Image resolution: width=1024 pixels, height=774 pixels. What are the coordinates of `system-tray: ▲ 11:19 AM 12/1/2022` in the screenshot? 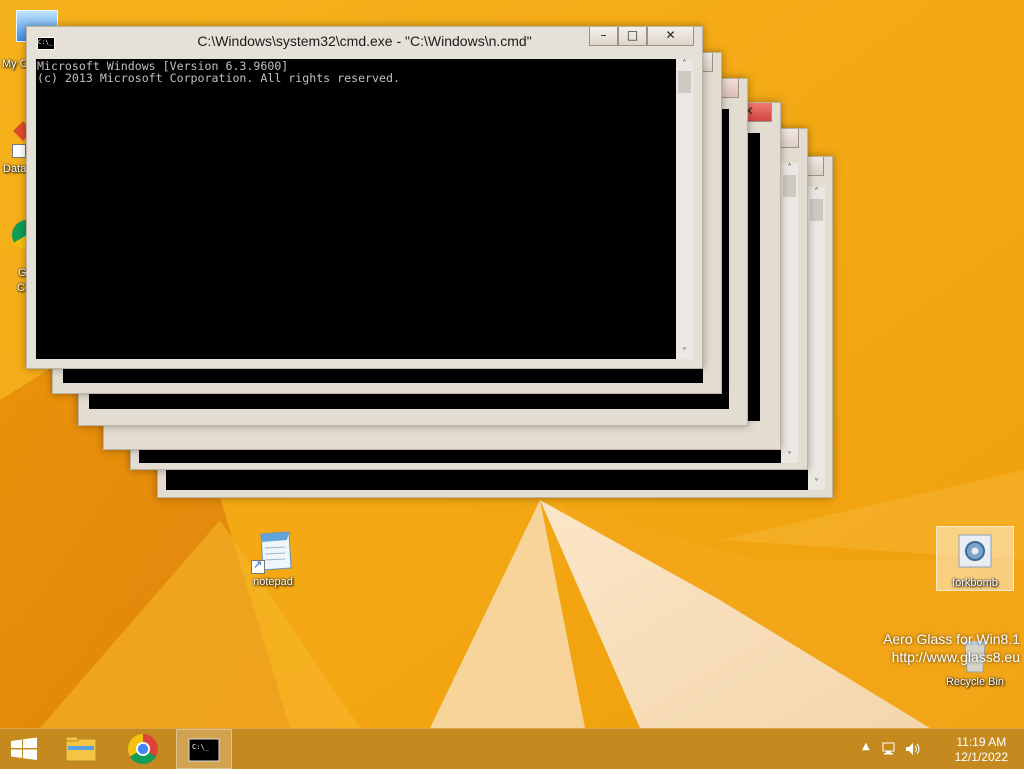 It's located at (939, 749).